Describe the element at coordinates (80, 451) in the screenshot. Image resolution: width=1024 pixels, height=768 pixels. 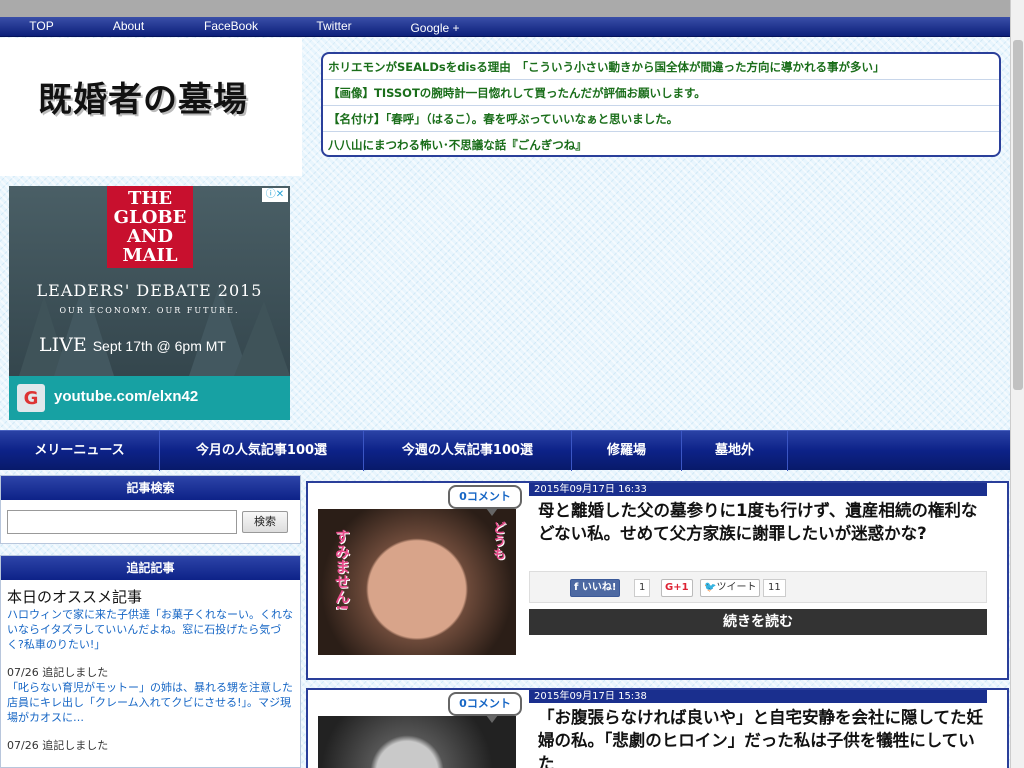
I see `main-nav-merry-news: メリーニュース` at that location.